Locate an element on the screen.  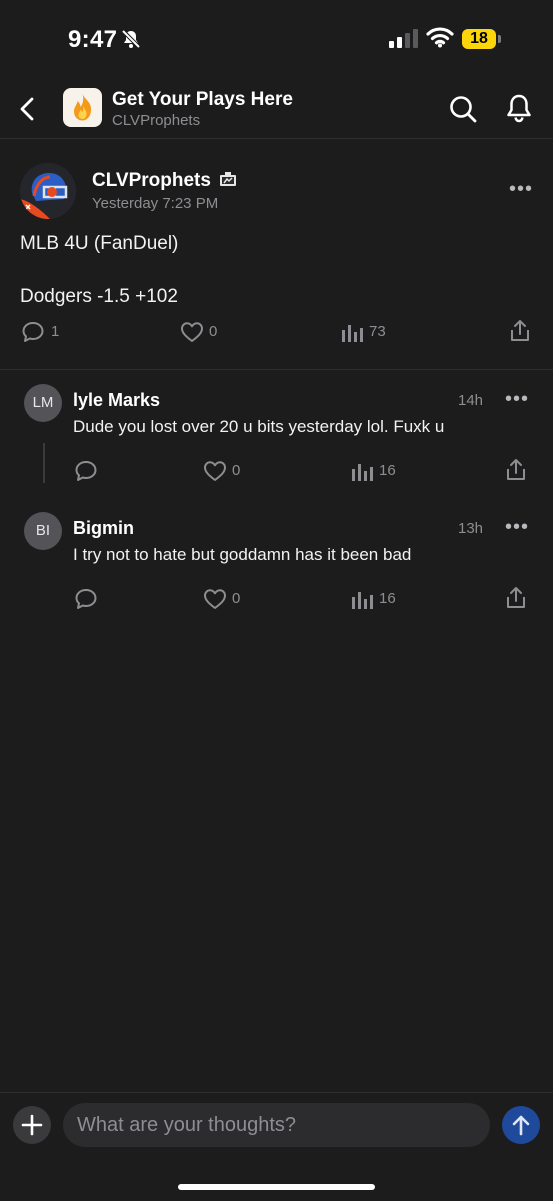
moderator-badge-icon is located at coordinates (228, 179).